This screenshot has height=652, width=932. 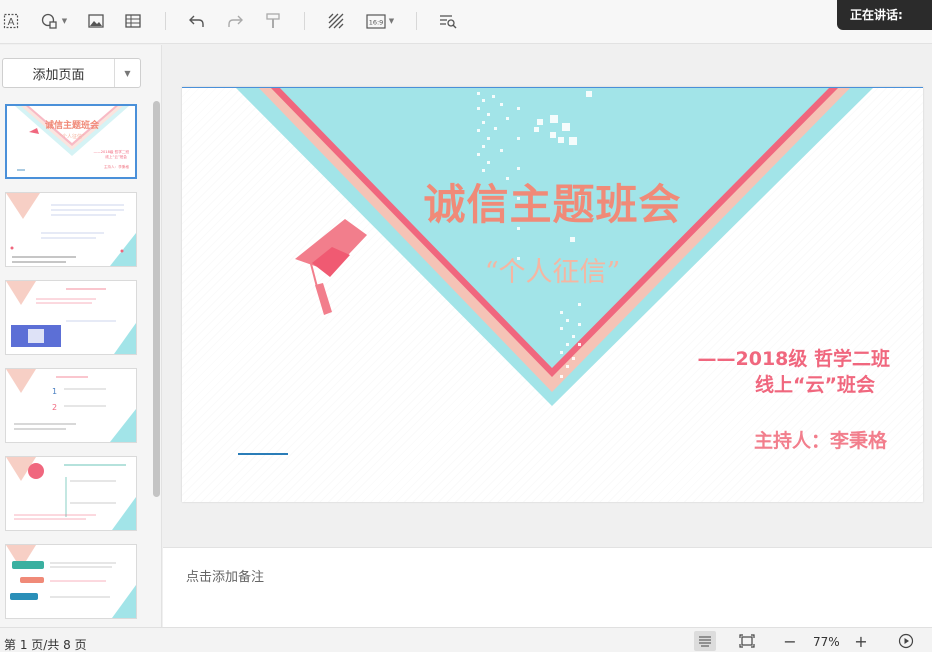 What do you see at coordinates (790, 641) in the screenshot?
I see `zoom-out-icon: −` at bounding box center [790, 641].